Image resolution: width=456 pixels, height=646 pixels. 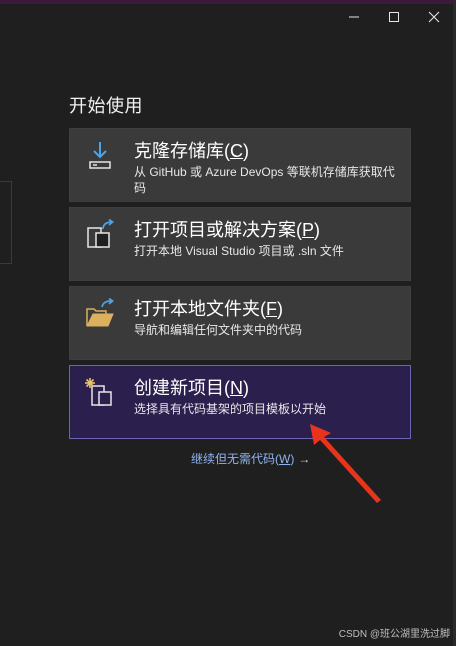 I want to click on card-description: 导航和编辑任何文件夹中的代码, so click(x=218, y=330).